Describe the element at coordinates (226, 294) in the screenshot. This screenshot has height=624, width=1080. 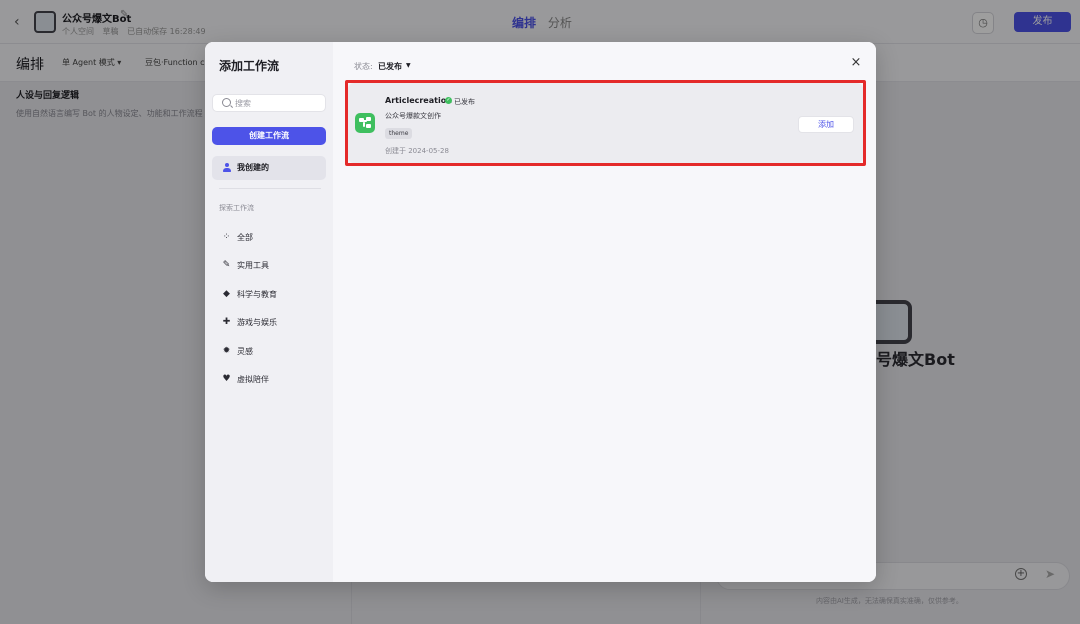
I see `graduation-cap-icon: ◆` at that location.